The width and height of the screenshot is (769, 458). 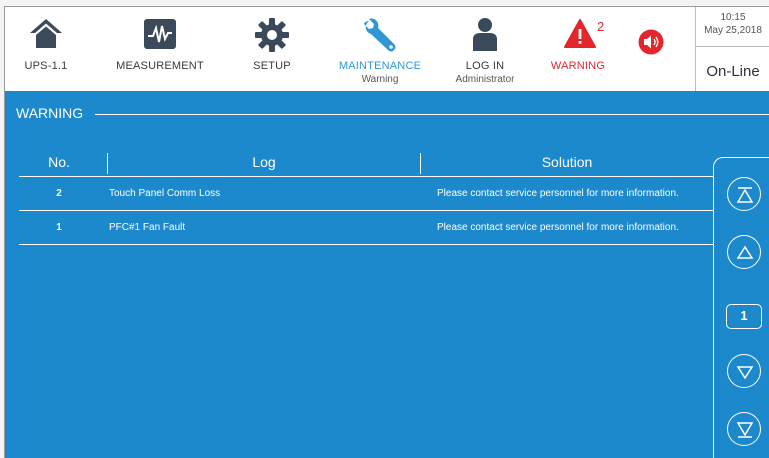 I want to click on nav-login: LOG IN Administrator, so click(x=485, y=49).